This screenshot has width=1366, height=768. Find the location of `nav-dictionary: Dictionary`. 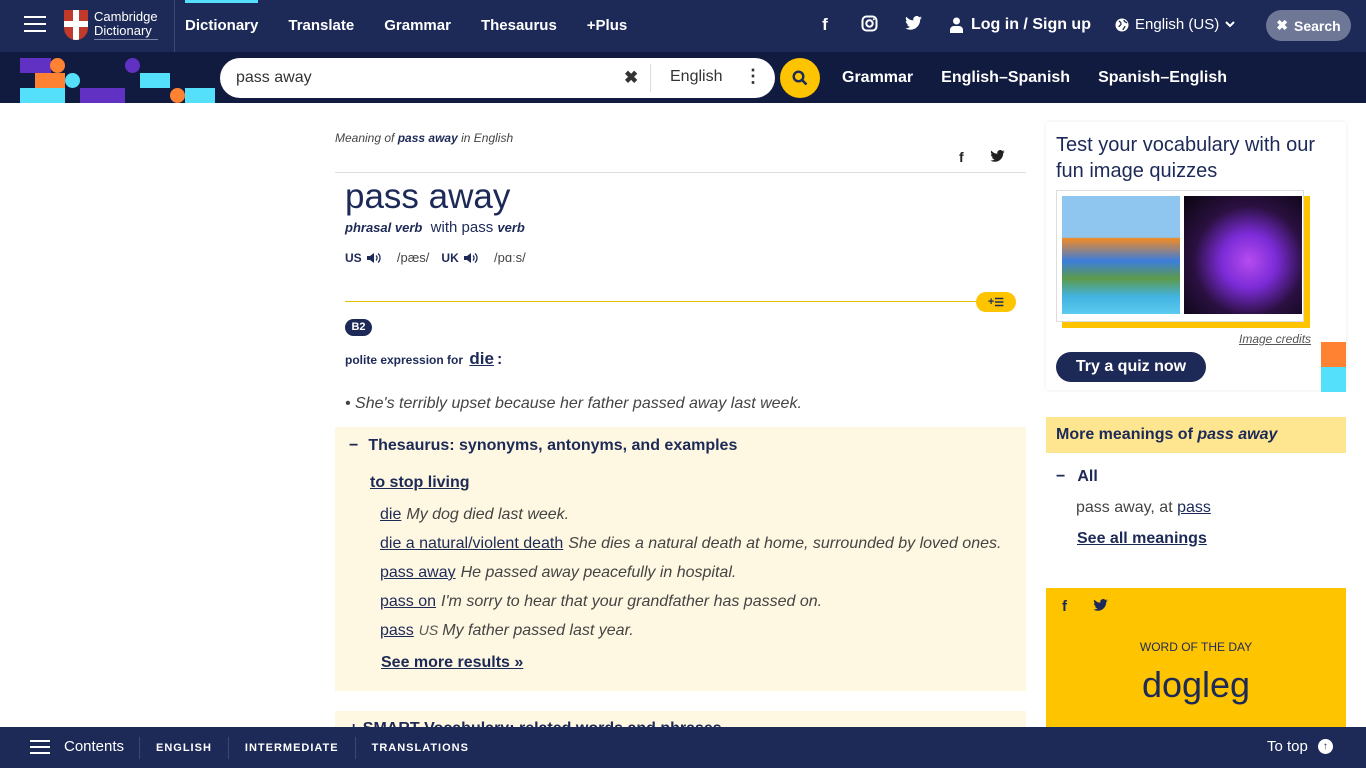

nav-dictionary: Dictionary is located at coordinates (222, 26).